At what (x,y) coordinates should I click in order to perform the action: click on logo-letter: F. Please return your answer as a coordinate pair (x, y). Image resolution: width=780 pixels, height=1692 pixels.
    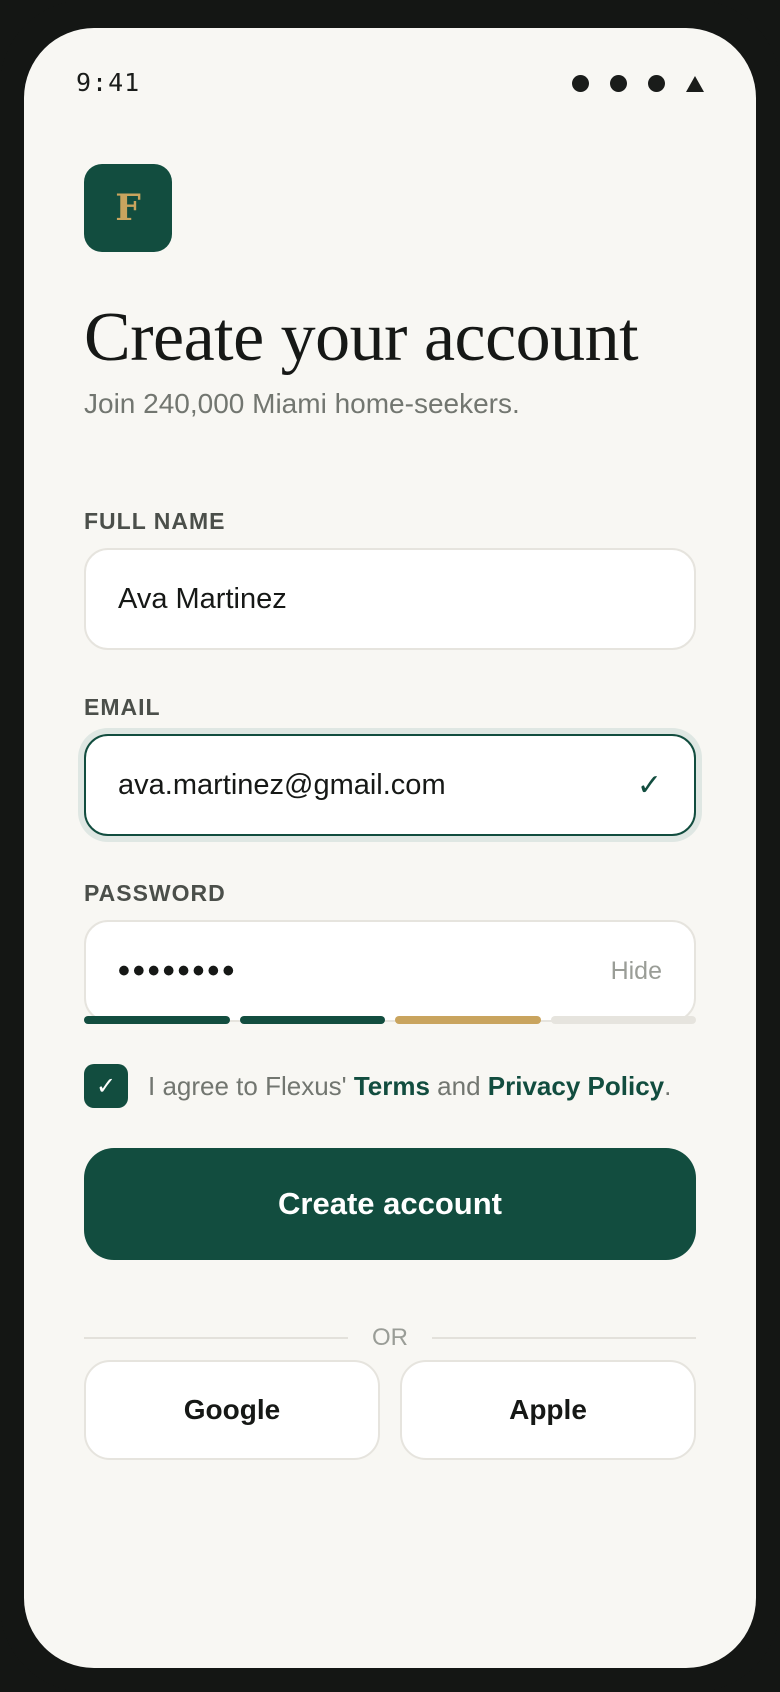
    Looking at the image, I should click on (128, 208).